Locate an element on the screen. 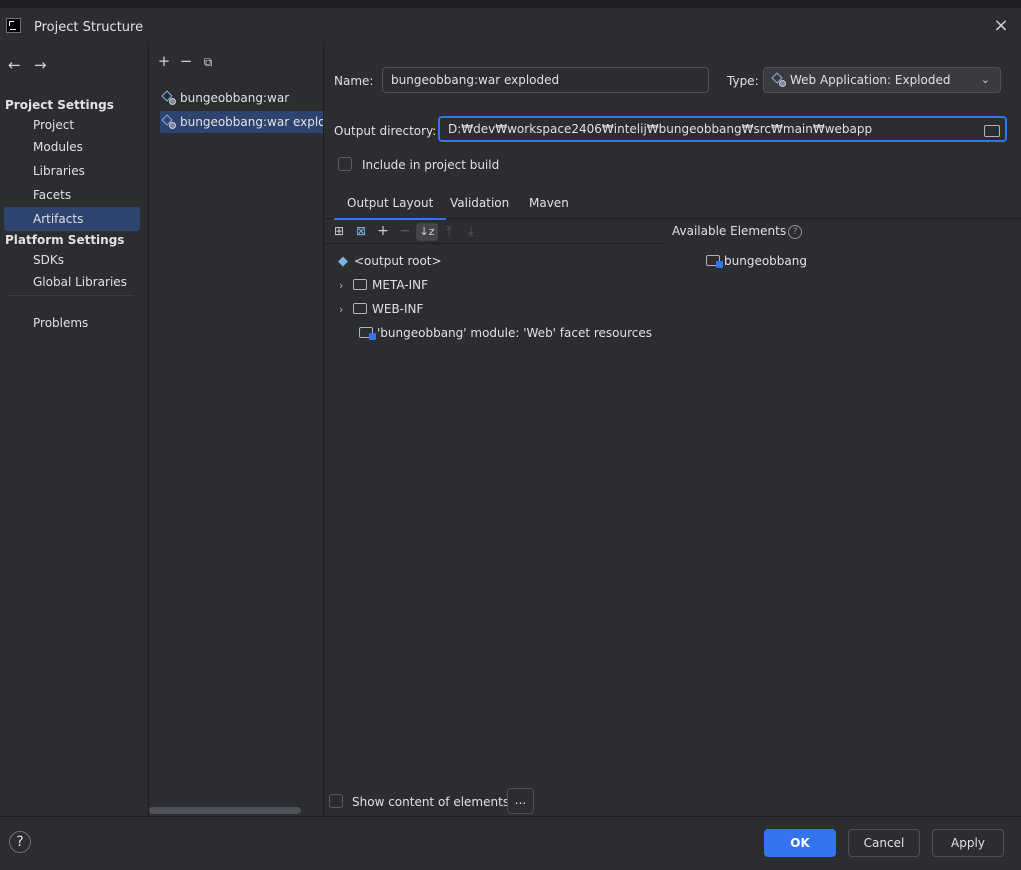 The width and height of the screenshot is (1021, 870). module-resource-icon is located at coordinates (367, 333).